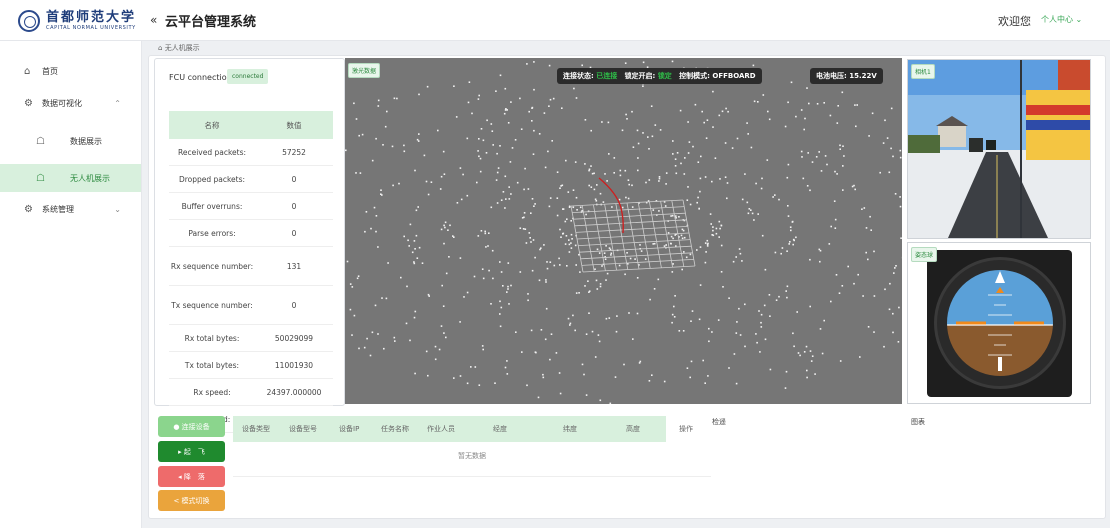 The image size is (1110, 528). Describe the element at coordinates (1061, 19) in the screenshot. I see `personal-center-menu: 个人中心 ⌄` at that location.